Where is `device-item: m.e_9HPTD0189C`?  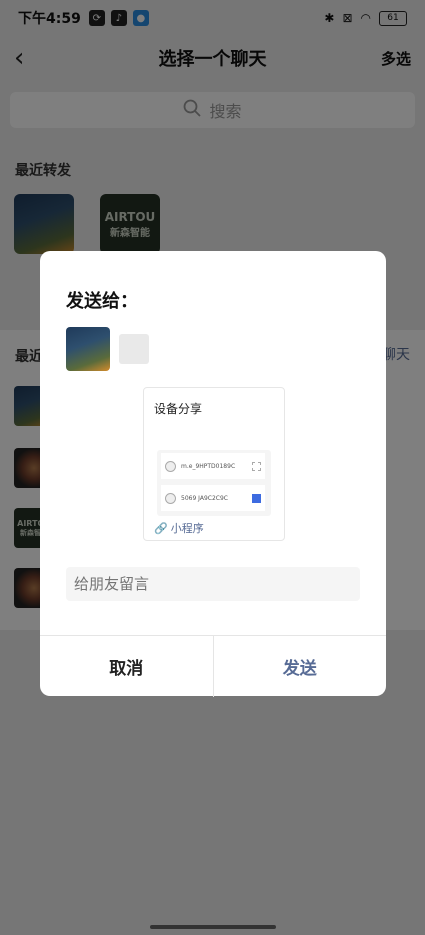 device-item: m.e_9HPTD0189C is located at coordinates (213, 466).